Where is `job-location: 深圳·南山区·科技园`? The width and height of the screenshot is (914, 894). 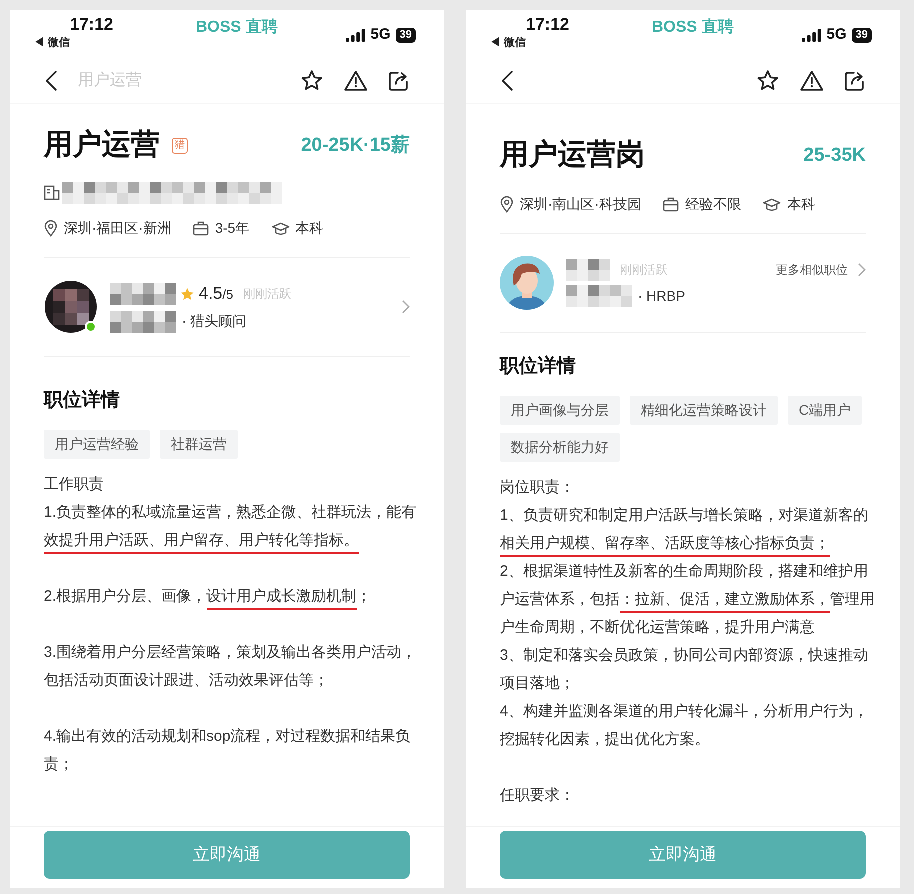 job-location: 深圳·南山区·科技园 is located at coordinates (581, 204).